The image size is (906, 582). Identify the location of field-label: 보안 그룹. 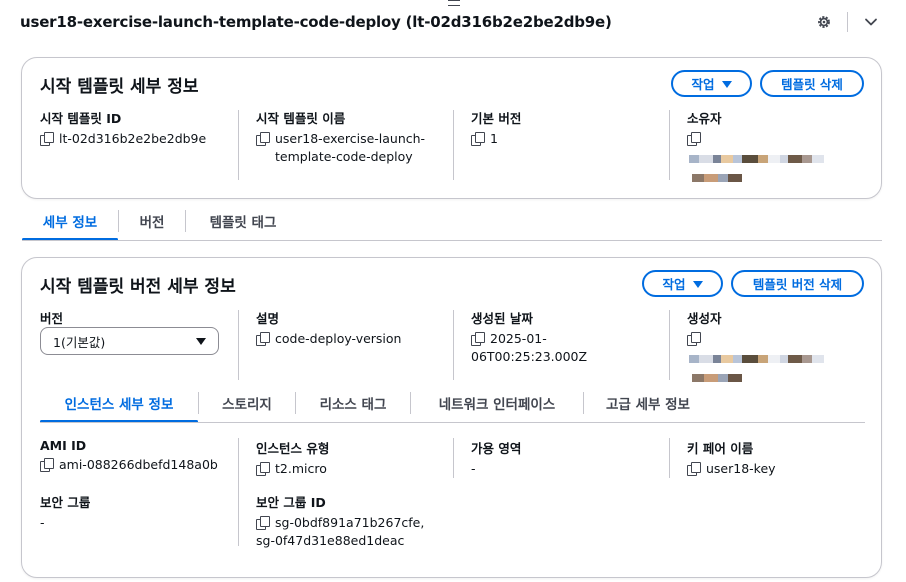
(65, 502).